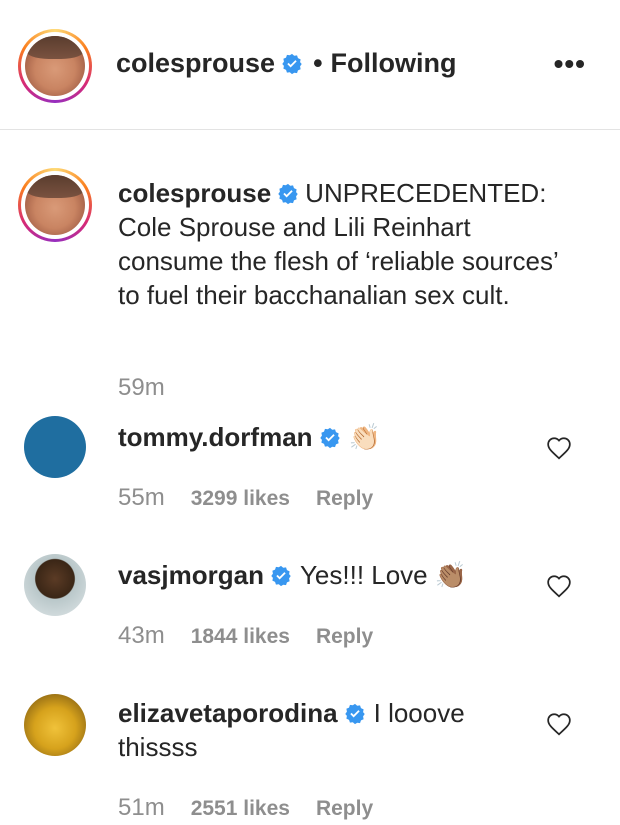 The height and width of the screenshot is (825, 620). Describe the element at coordinates (195, 63) in the screenshot. I see `header-username: colesprouse` at that location.